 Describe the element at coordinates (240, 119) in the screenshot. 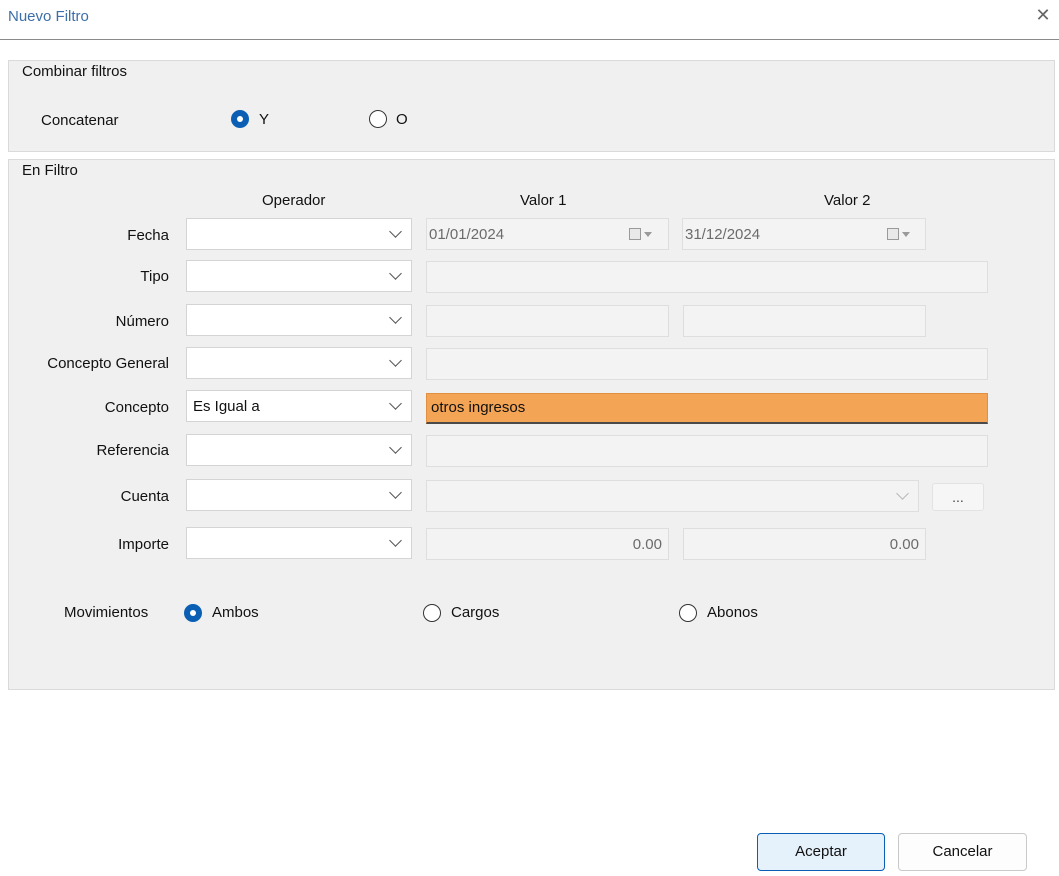

I see `concatenate-y-radio` at that location.